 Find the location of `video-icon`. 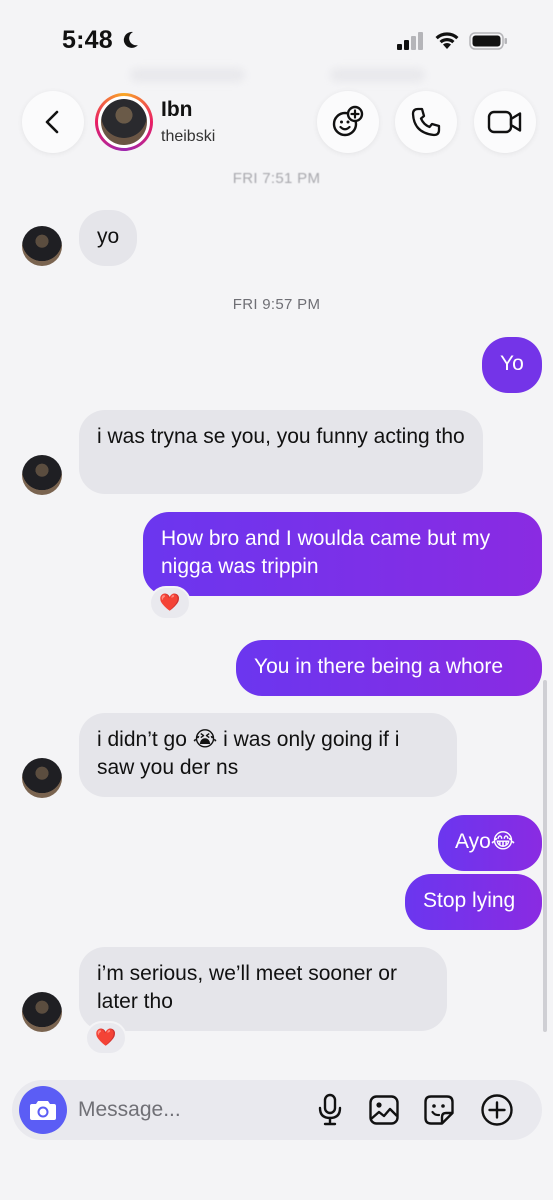

video-icon is located at coordinates (504, 122).